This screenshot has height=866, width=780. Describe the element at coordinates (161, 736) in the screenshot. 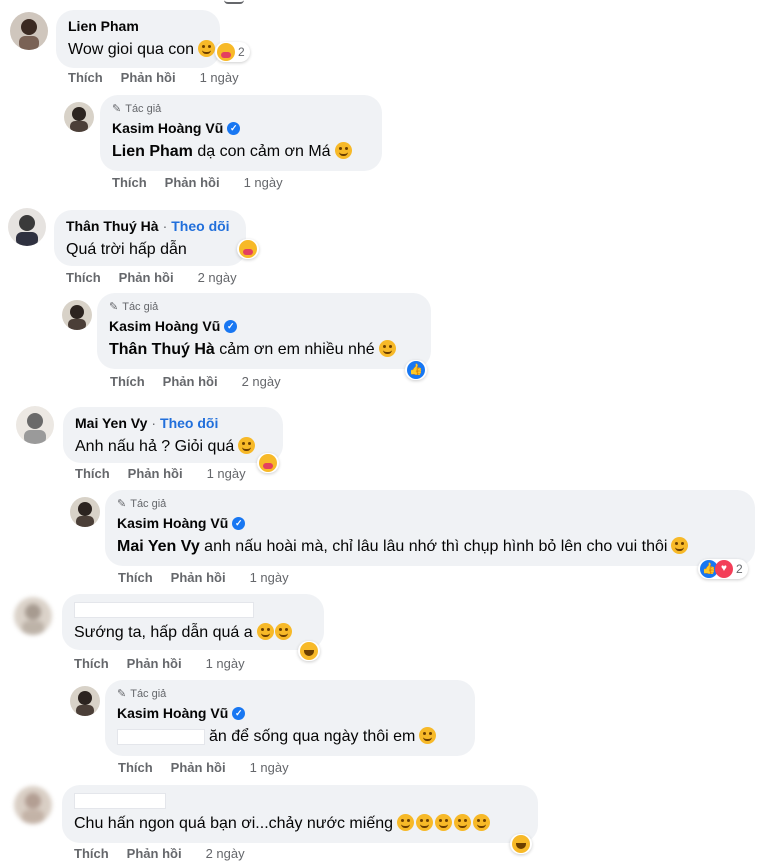

I see `redacted-mention` at that location.